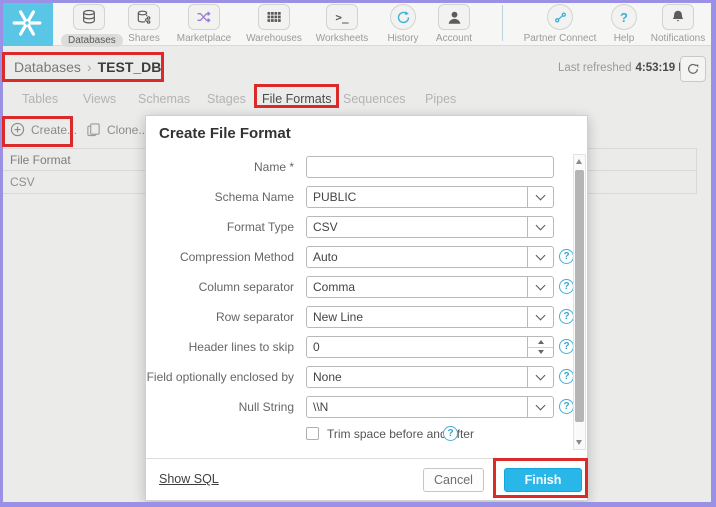  Describe the element at coordinates (312, 433) in the screenshot. I see `trim-space-checkbox` at that location.